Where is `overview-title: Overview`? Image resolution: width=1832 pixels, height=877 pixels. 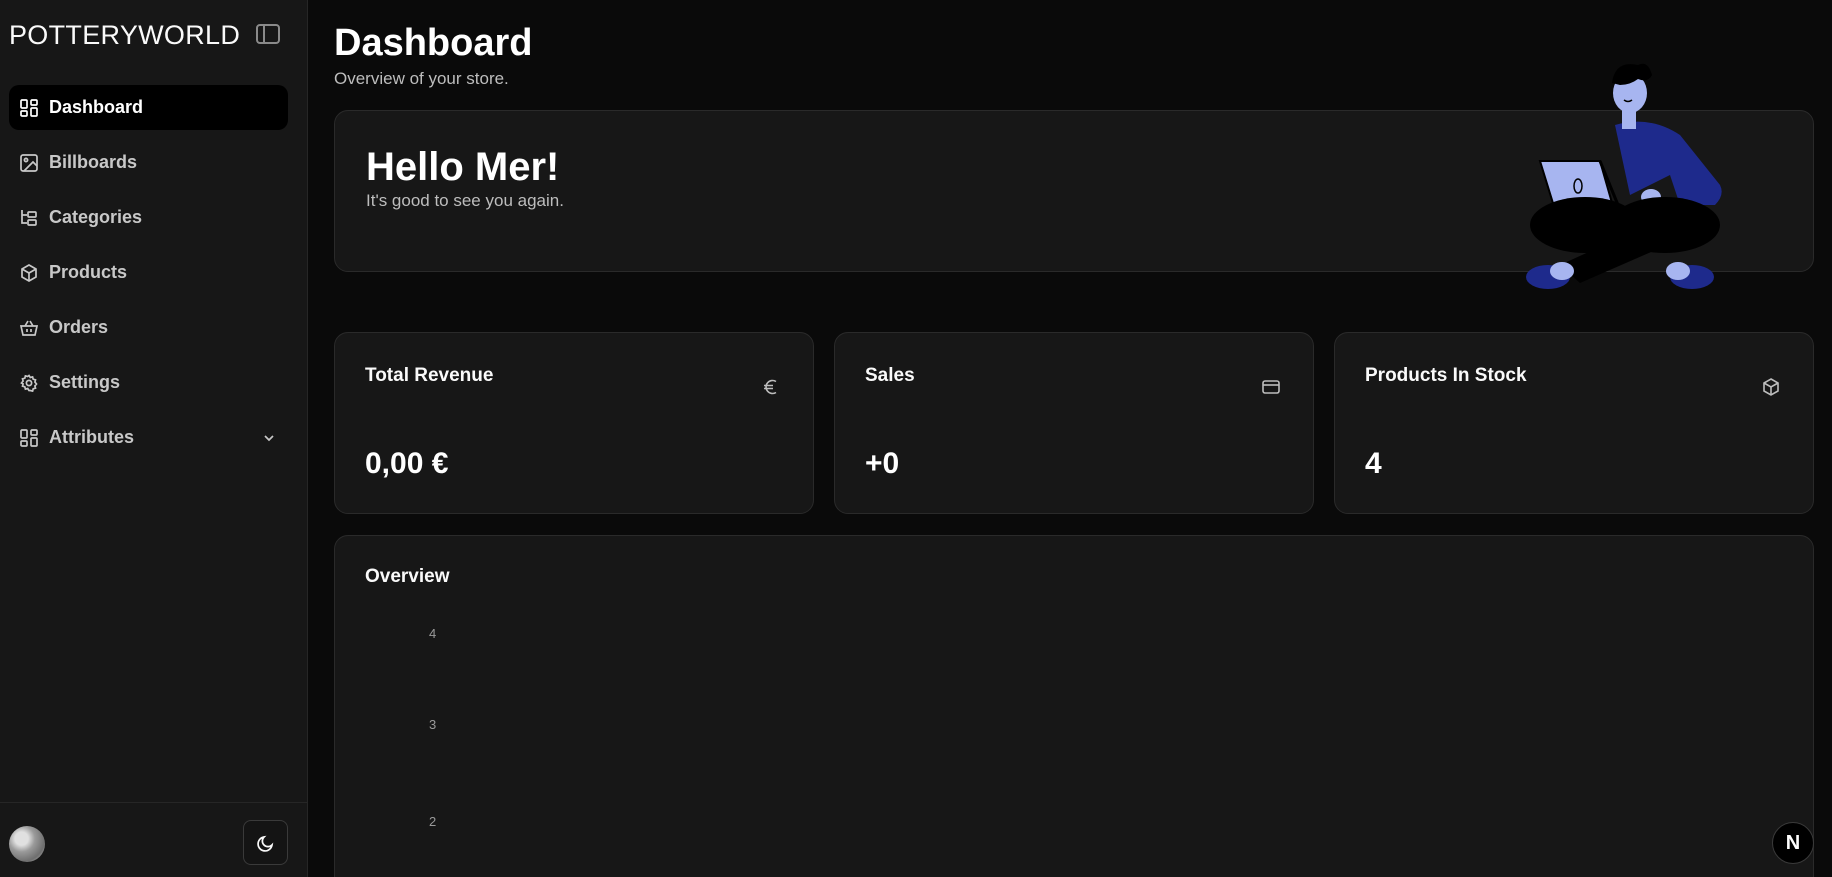
overview-title: Overview is located at coordinates (407, 576).